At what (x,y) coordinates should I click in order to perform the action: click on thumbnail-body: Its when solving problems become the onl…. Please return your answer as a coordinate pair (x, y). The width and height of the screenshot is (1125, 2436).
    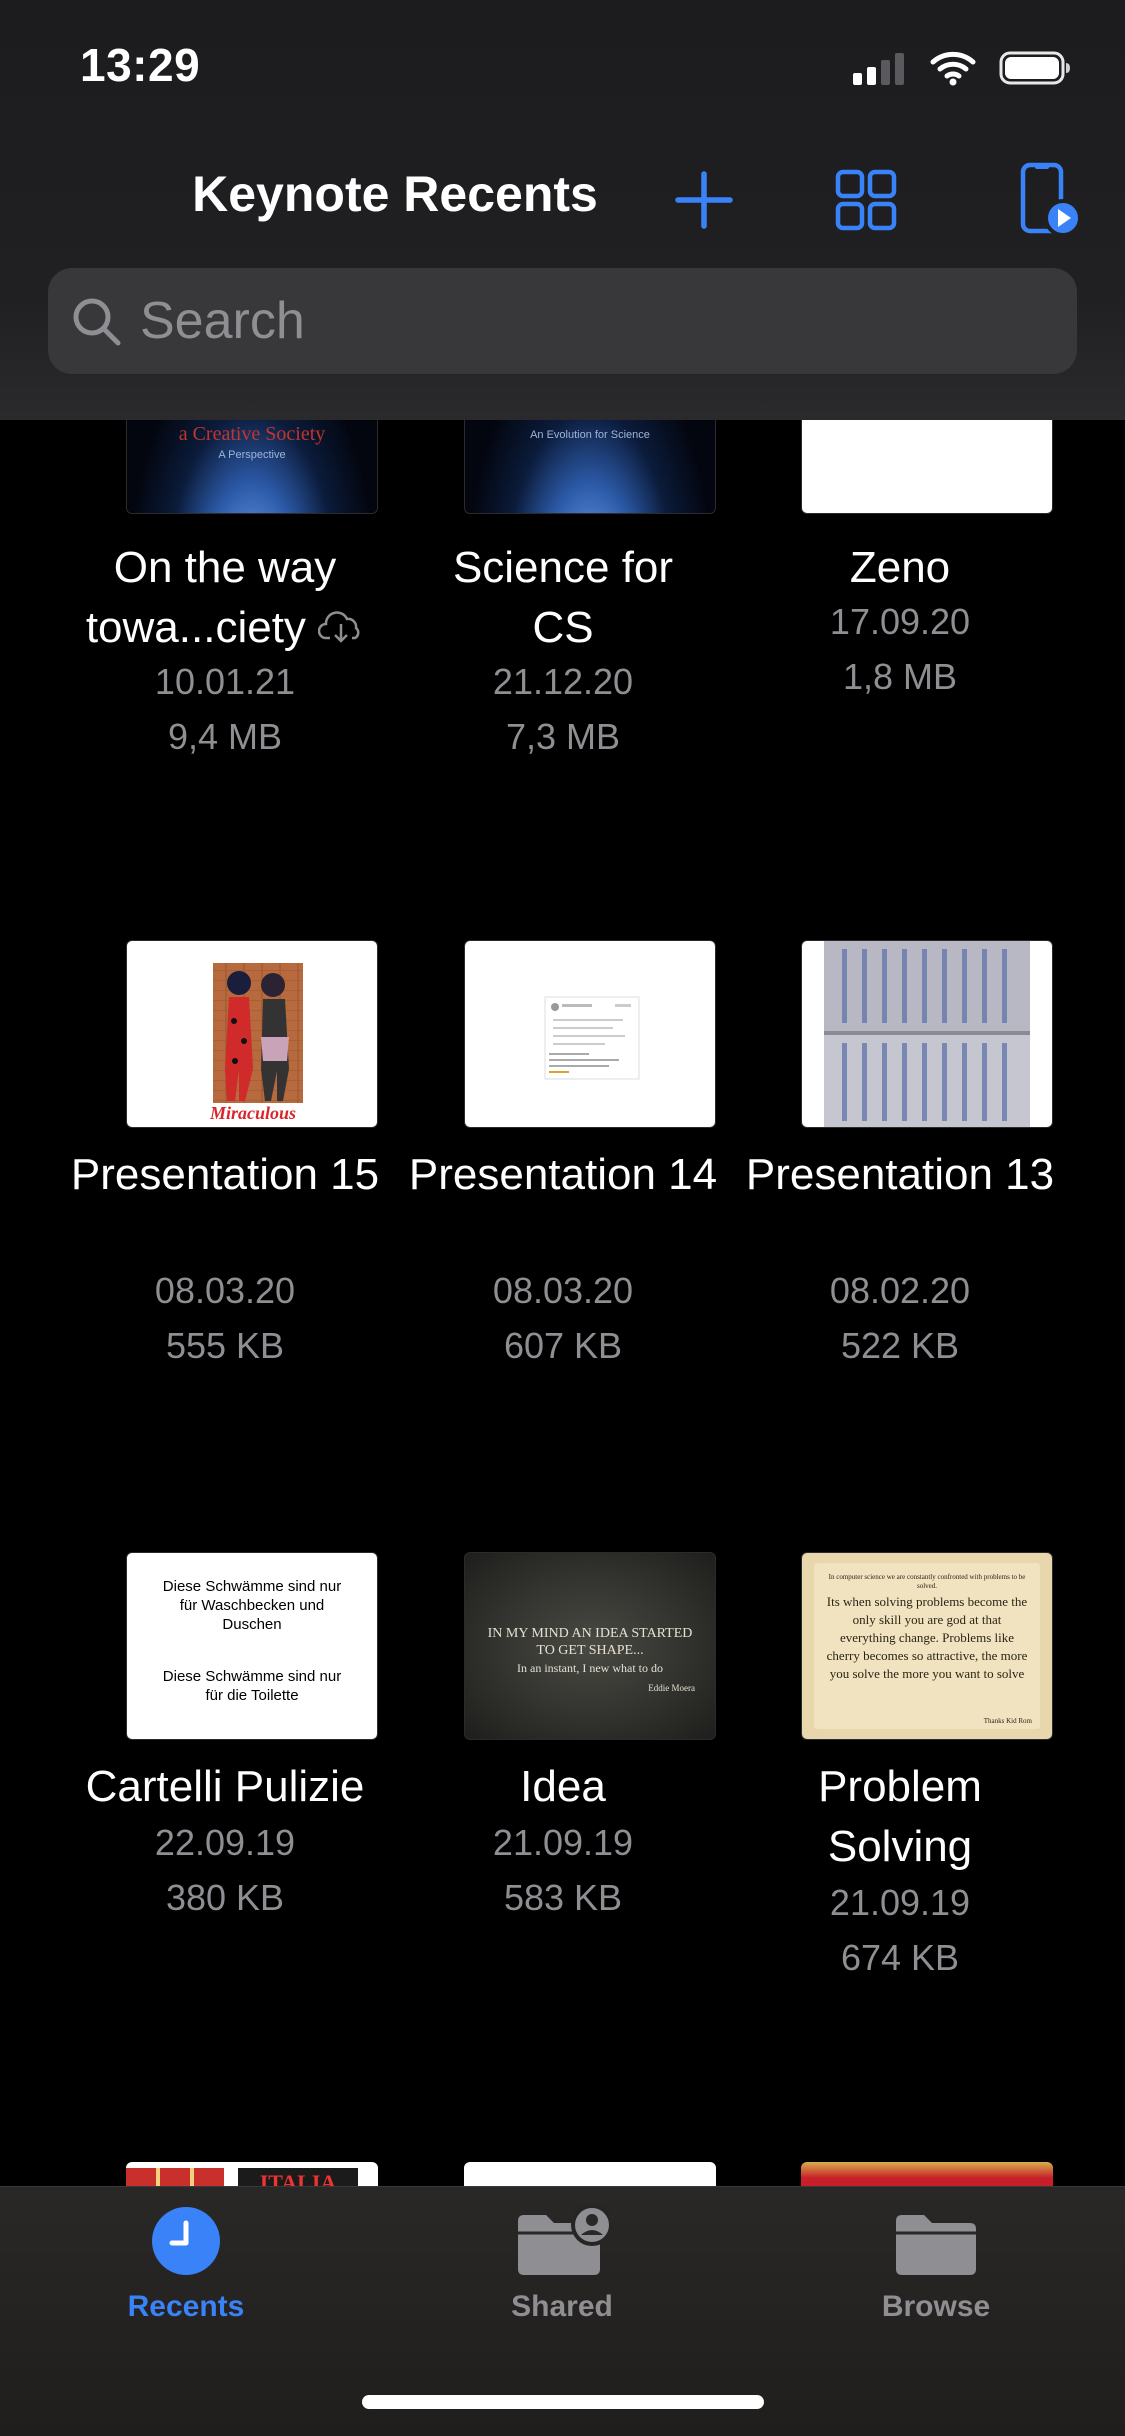
    Looking at the image, I should click on (927, 1637).